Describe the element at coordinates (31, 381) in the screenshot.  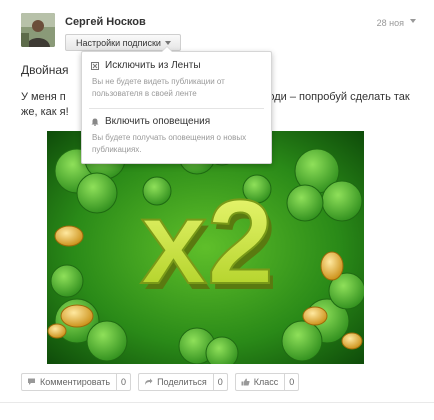
I see `comment-icon` at that location.